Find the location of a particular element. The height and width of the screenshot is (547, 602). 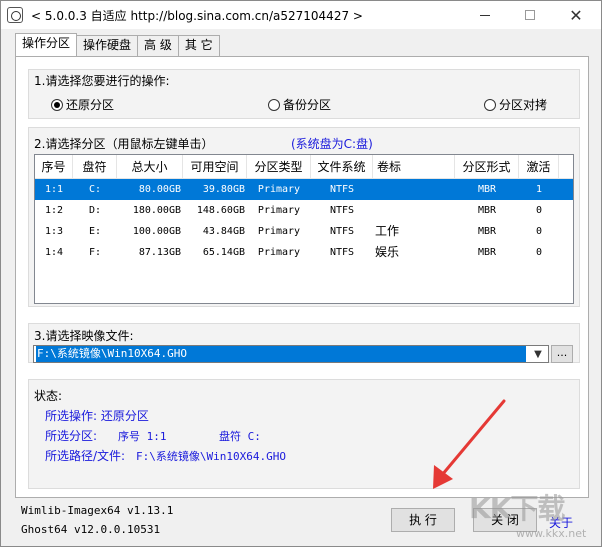

status-partition-index: 序号 1:1 is located at coordinates (142, 436).